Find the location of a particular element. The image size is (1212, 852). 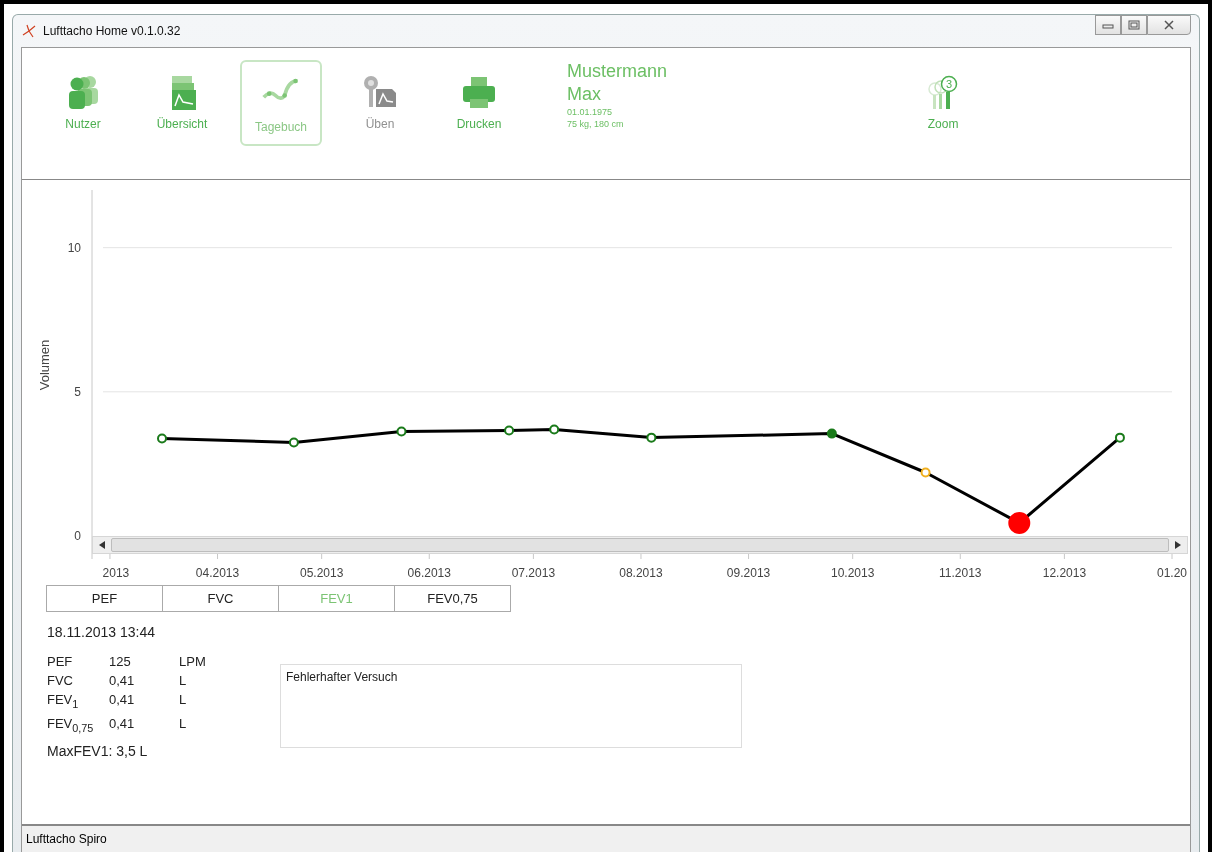

toolbar-button: Übersicht is located at coordinates (182, 103).